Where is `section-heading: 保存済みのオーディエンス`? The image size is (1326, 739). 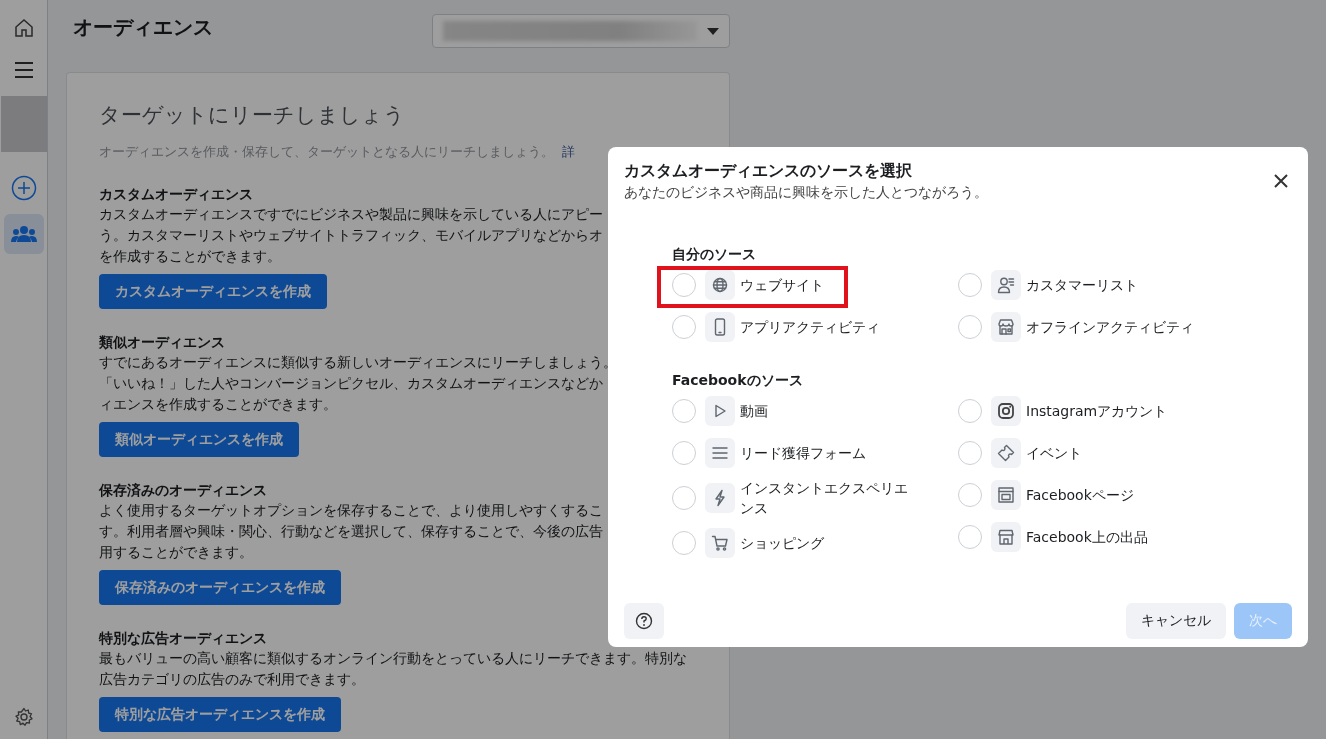
section-heading: 保存済みのオーディエンス is located at coordinates (183, 490).